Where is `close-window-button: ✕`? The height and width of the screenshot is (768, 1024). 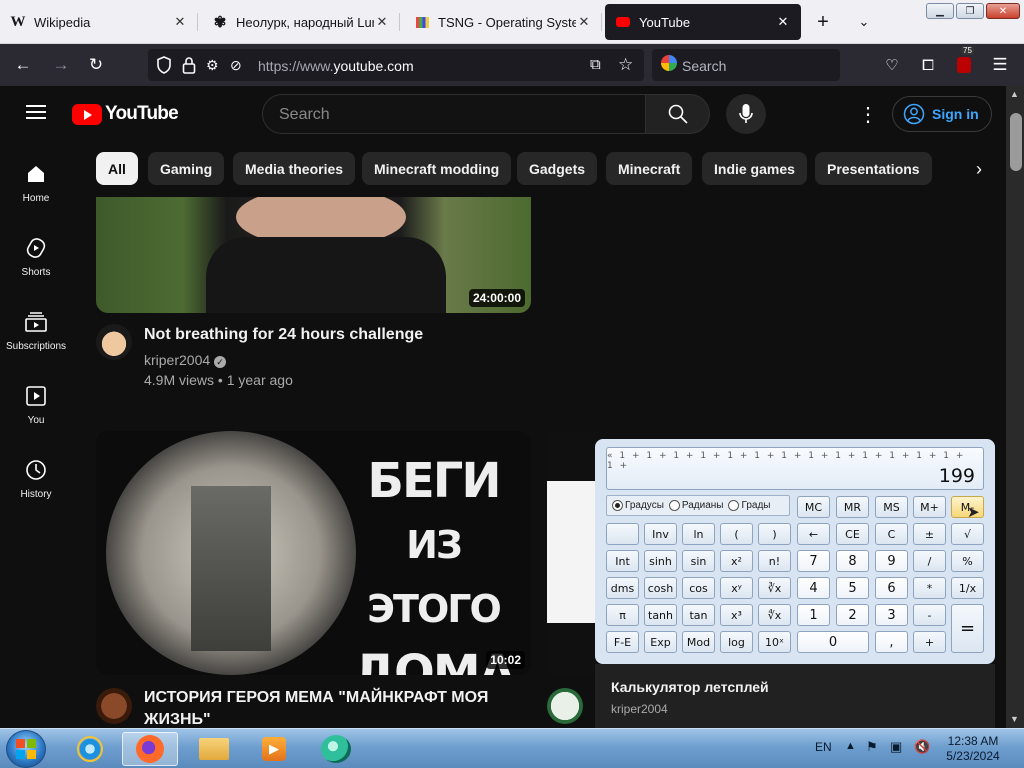
close-window-button: ✕ is located at coordinates (1003, 11).